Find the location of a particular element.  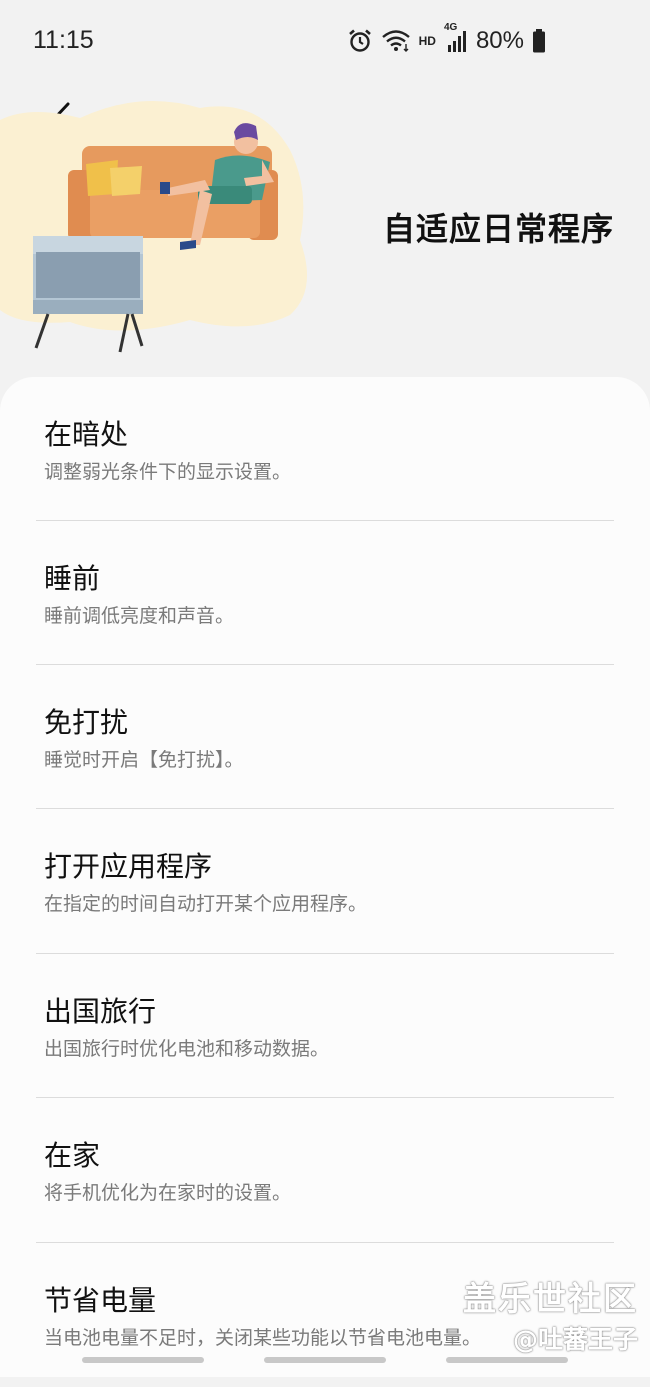

routine-item-travel-abroad: 出国旅行 出国旅行时优化电池和移动数据。 is located at coordinates (325, 1026).